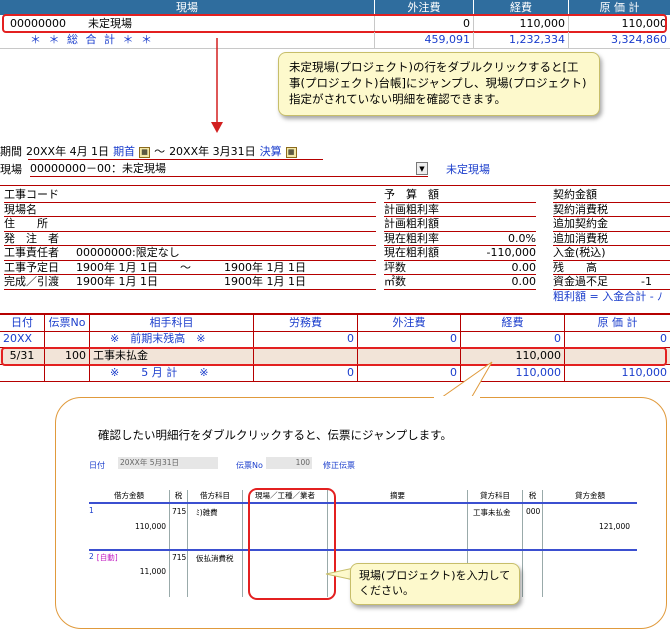 The width and height of the screenshot is (670, 633). Describe the element at coordinates (91, 510) in the screenshot. I see `voucher-line-number: 1` at that location.